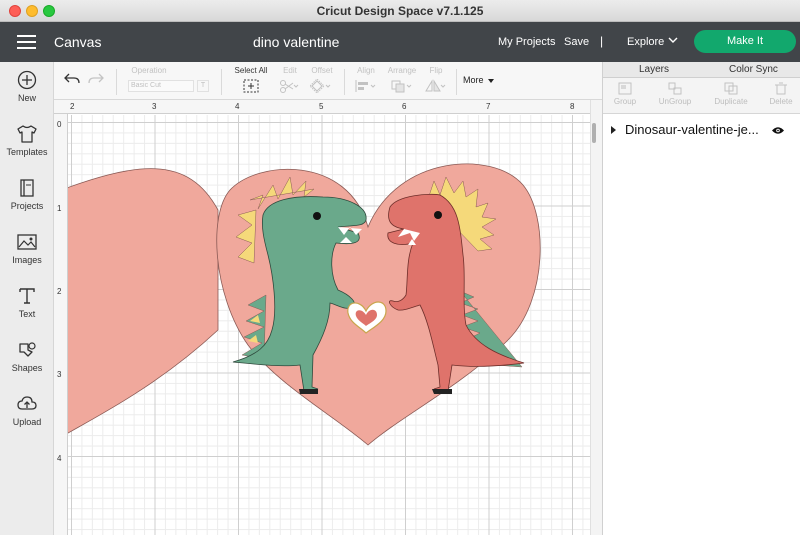  I want to click on ruler-h-label: 7, so click(488, 106).